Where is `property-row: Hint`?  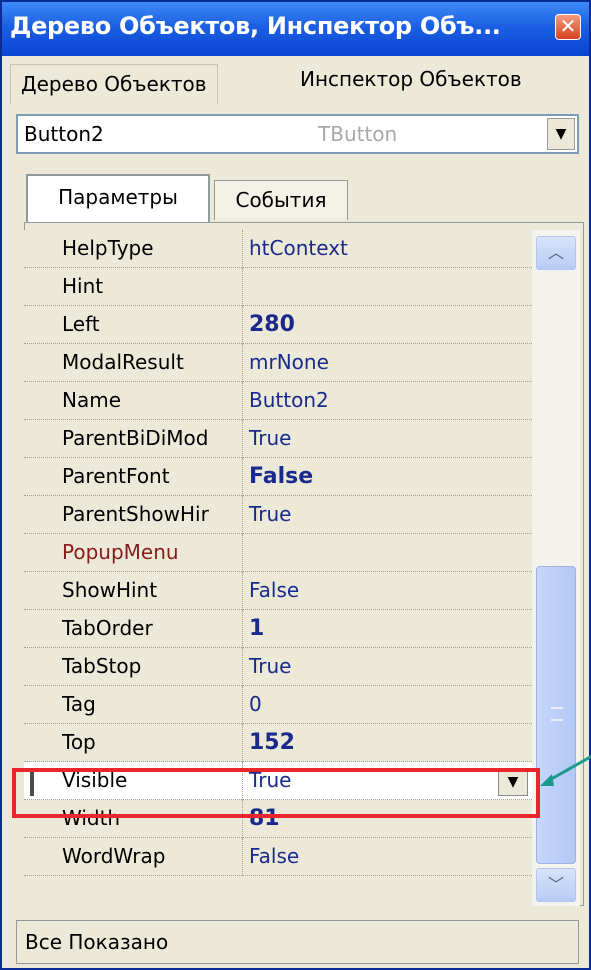
property-row: Hint is located at coordinates (278, 287).